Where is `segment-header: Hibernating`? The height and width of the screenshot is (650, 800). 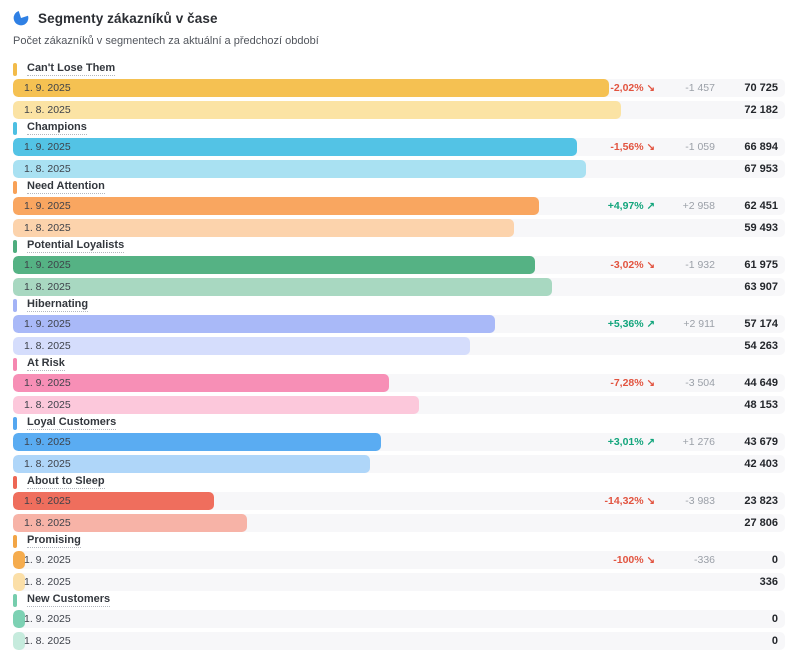 segment-header: Hibernating is located at coordinates (399, 305).